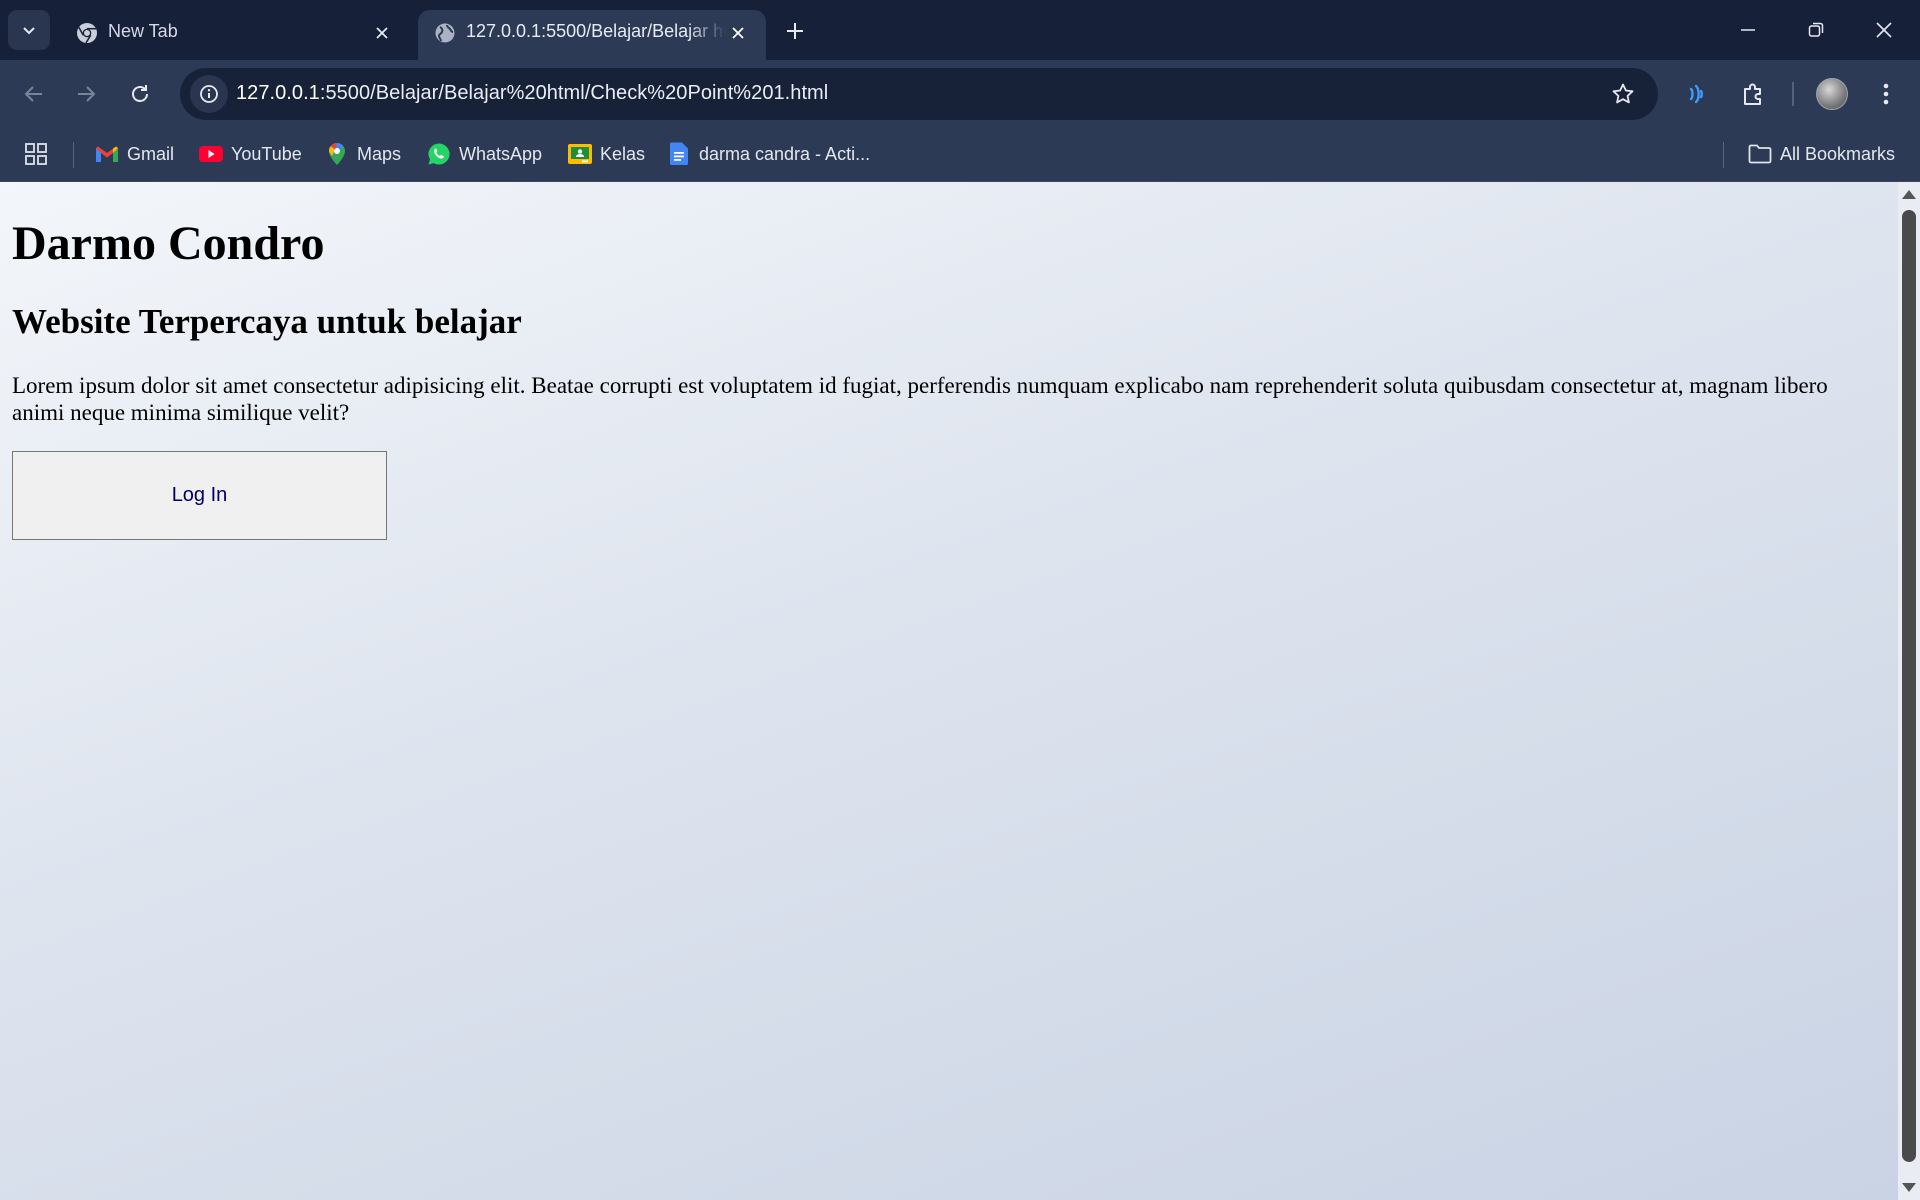  I want to click on new-tab-button, so click(795, 31).